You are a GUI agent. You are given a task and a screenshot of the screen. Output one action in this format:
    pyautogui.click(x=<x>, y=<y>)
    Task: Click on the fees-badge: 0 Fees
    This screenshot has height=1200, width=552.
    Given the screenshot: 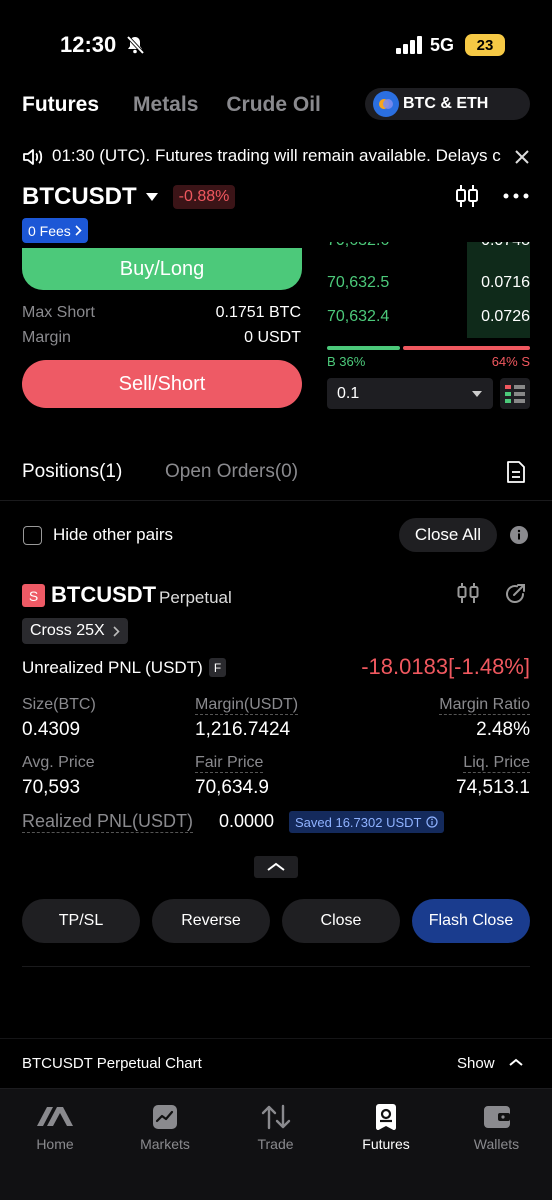 What is the action you would take?
    pyautogui.click(x=55, y=230)
    